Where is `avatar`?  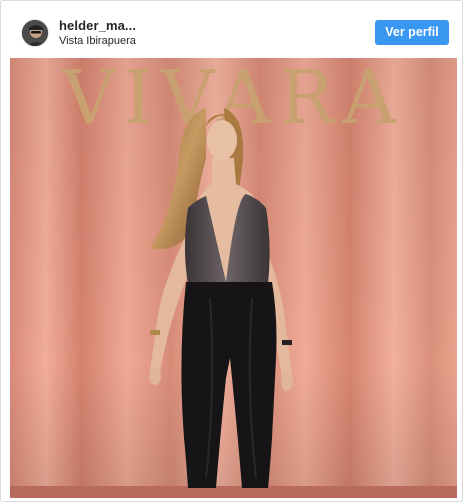 avatar is located at coordinates (35, 33).